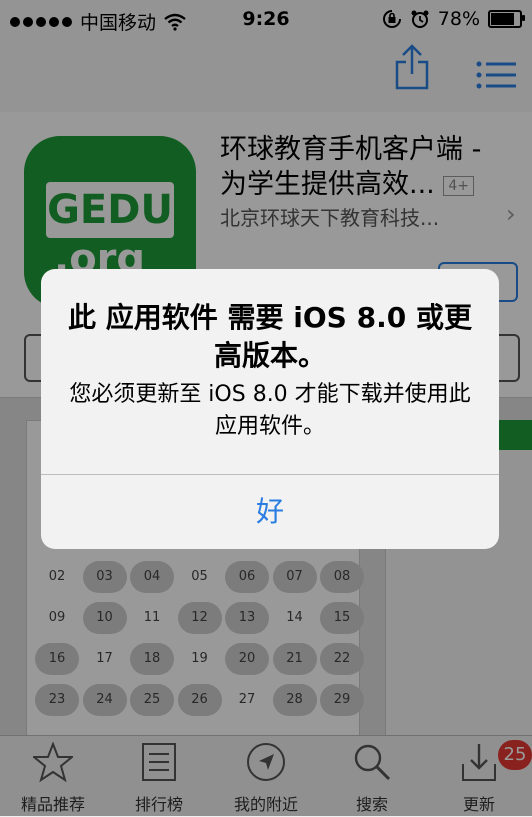 The height and width of the screenshot is (817, 532). What do you see at coordinates (270, 512) in the screenshot?
I see `ok-button: 好` at bounding box center [270, 512].